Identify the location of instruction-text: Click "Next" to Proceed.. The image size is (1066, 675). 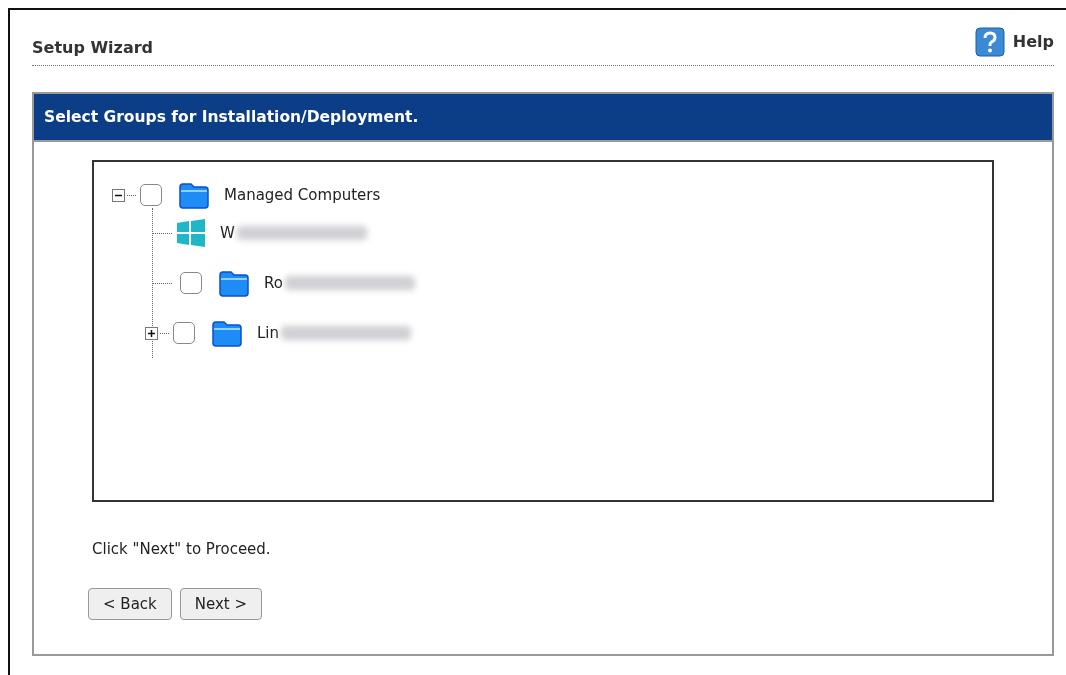
(182, 549).